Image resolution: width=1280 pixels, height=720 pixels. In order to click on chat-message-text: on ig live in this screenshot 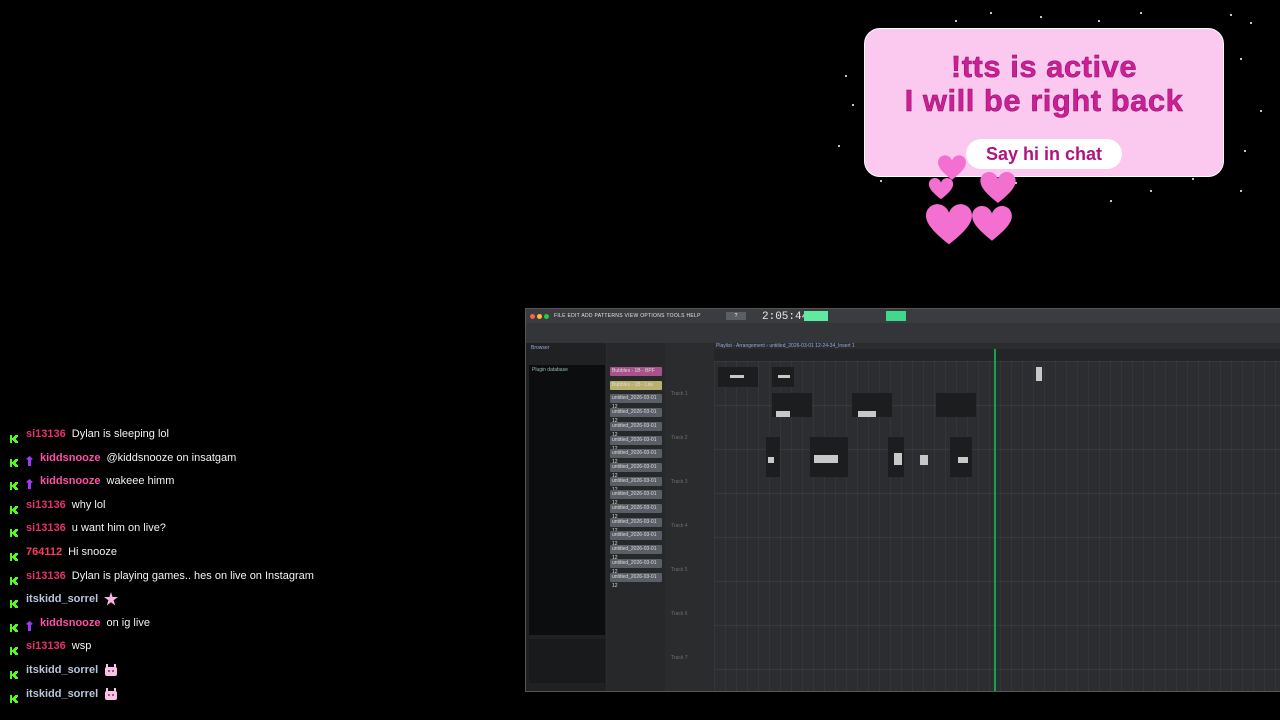, I will do `click(128, 622)`.